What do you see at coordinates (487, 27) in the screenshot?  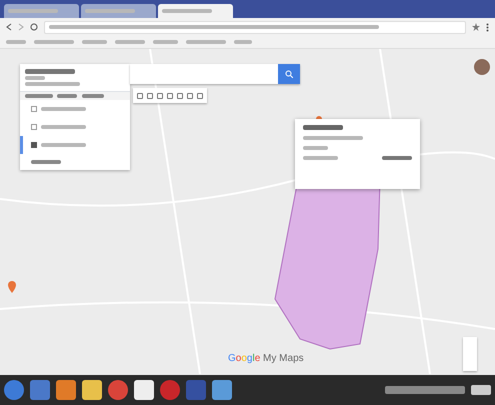 I see `menu-icon` at bounding box center [487, 27].